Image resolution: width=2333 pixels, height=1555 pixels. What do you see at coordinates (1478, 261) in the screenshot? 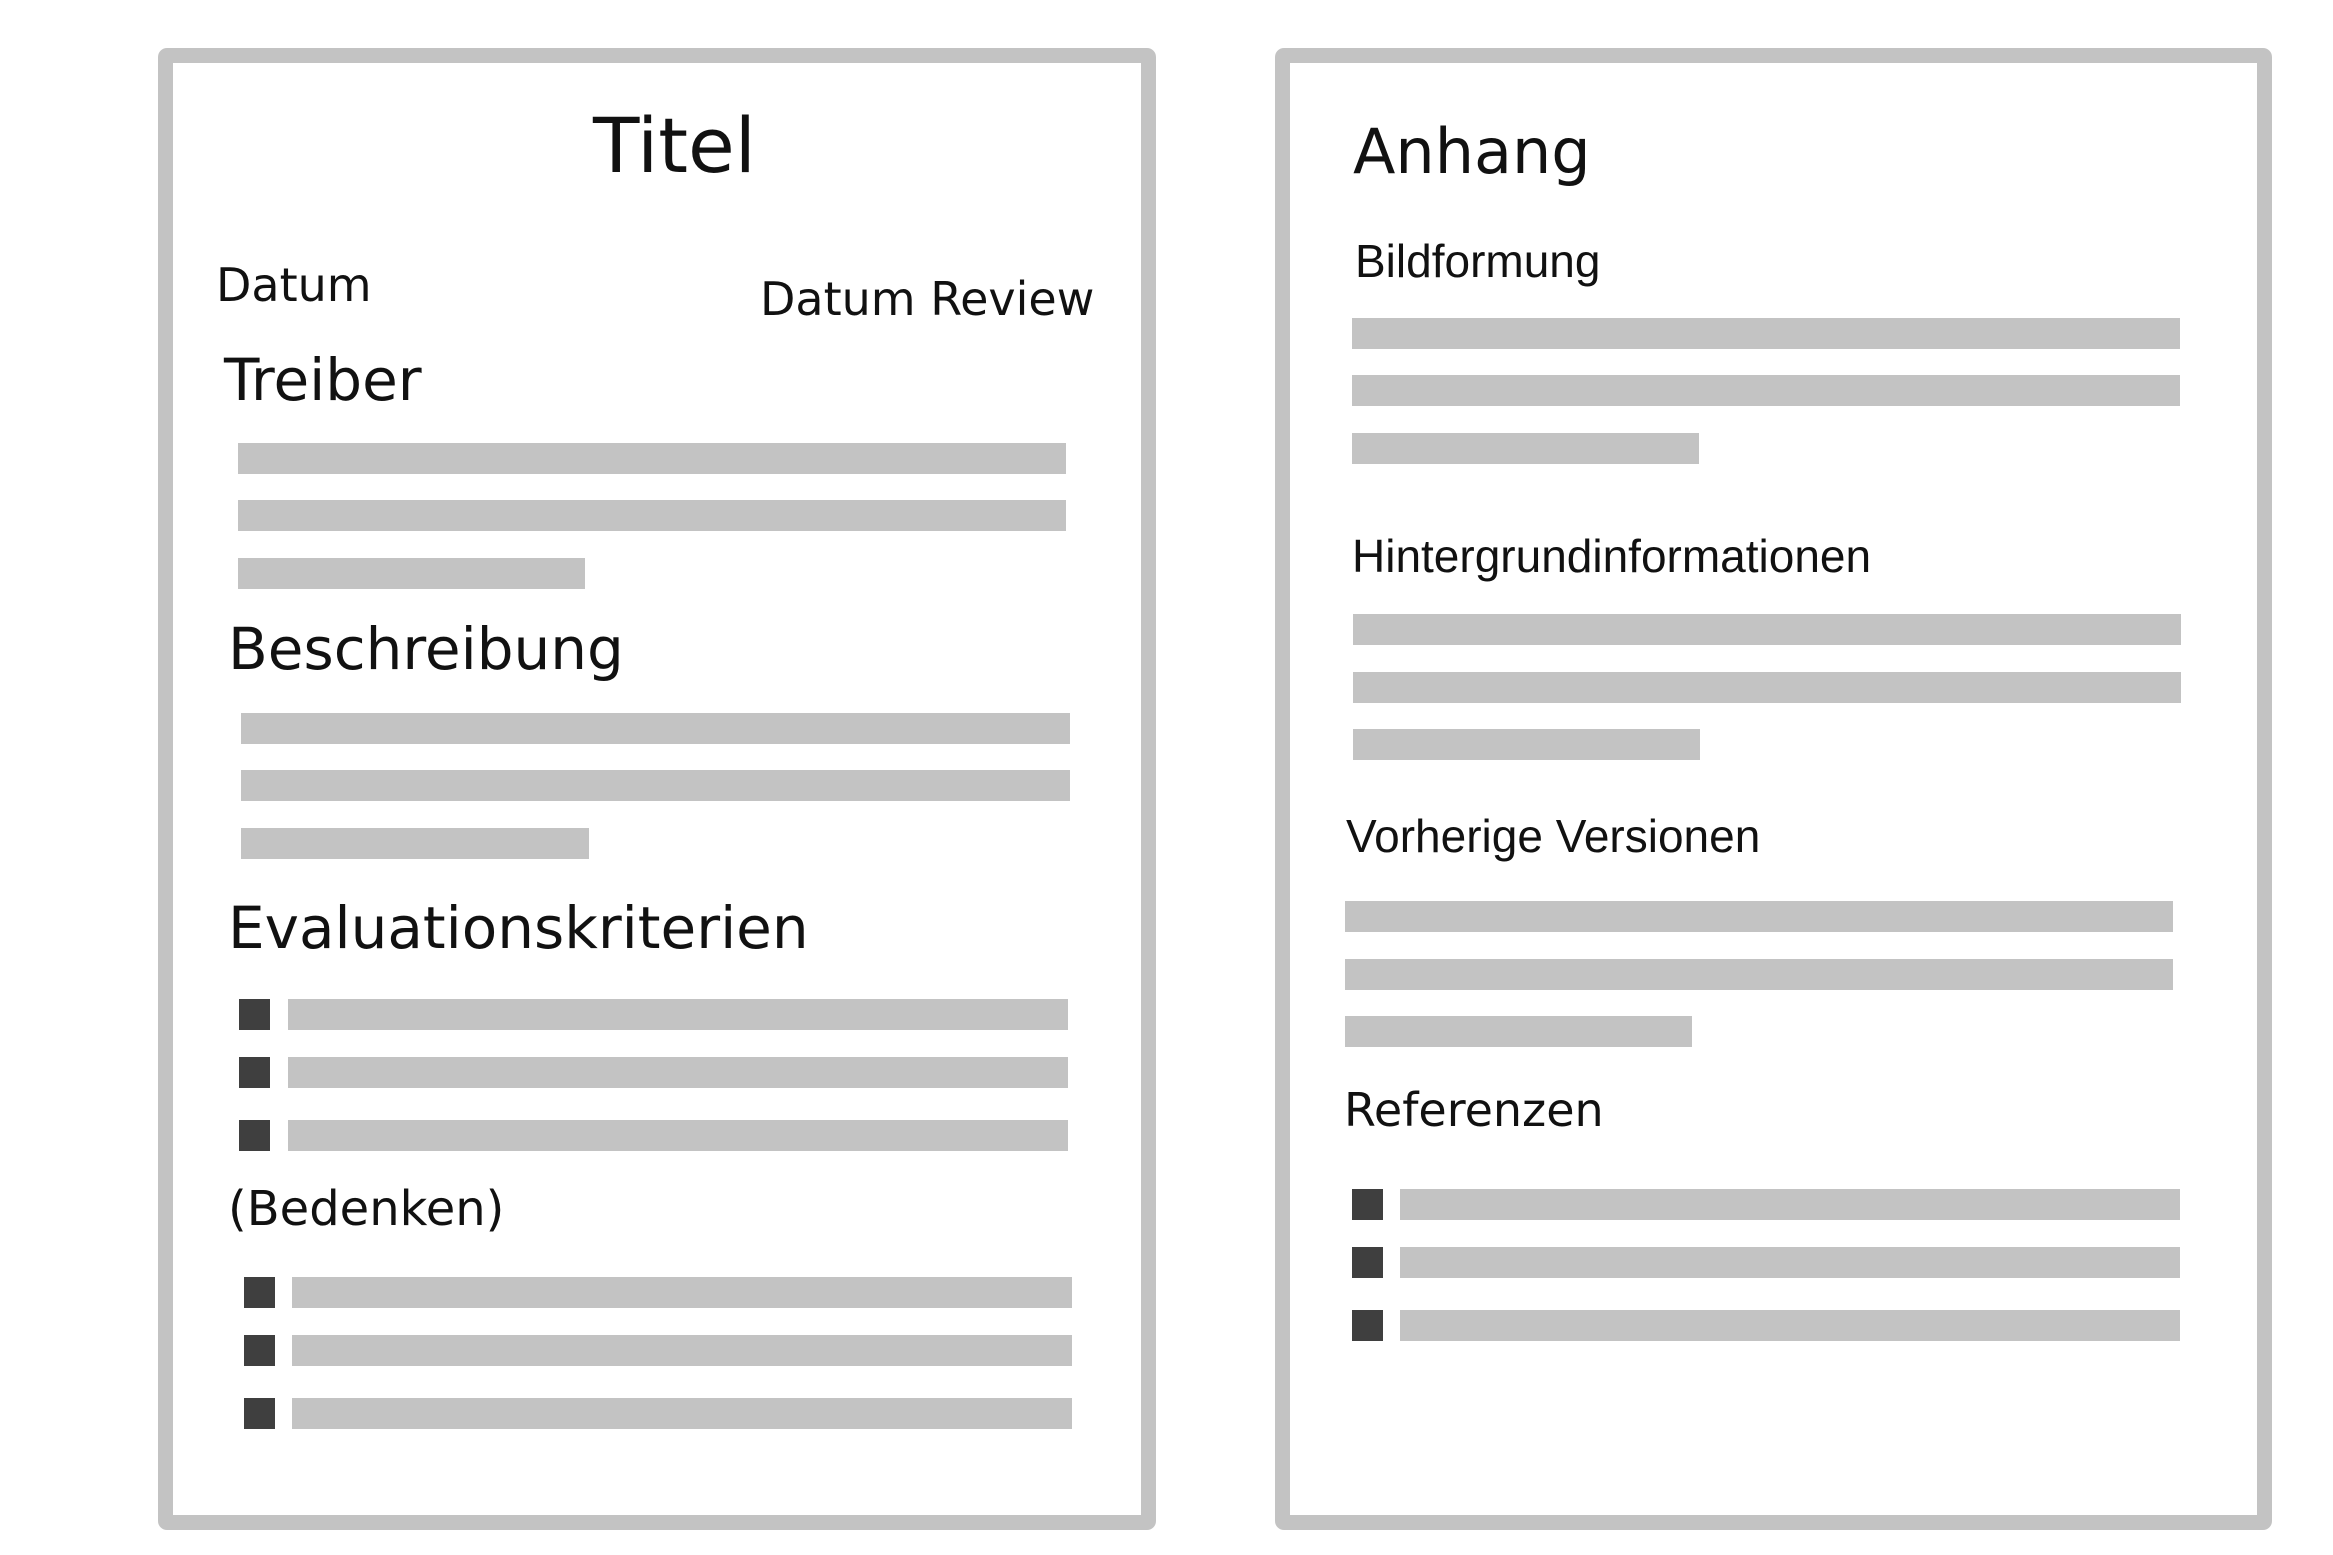
I see `section-heading-image-formation: Bildformung` at bounding box center [1478, 261].